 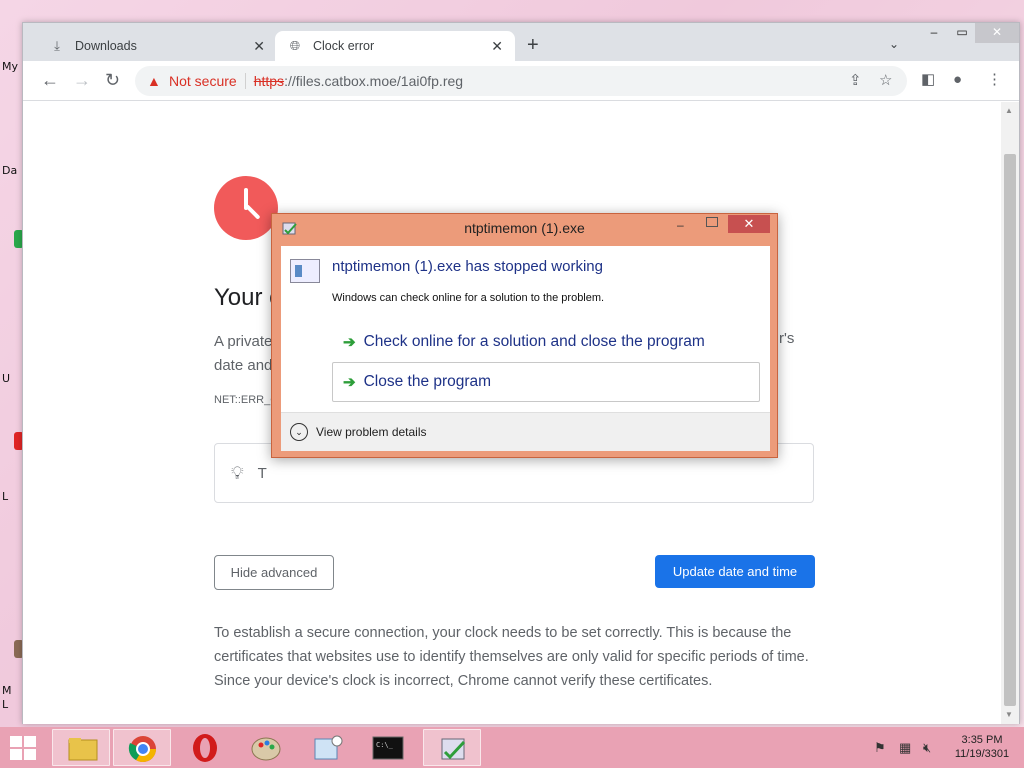 What do you see at coordinates (157, 46) in the screenshot?
I see `tab-downloads: ⤓ Downloads ✕` at bounding box center [157, 46].